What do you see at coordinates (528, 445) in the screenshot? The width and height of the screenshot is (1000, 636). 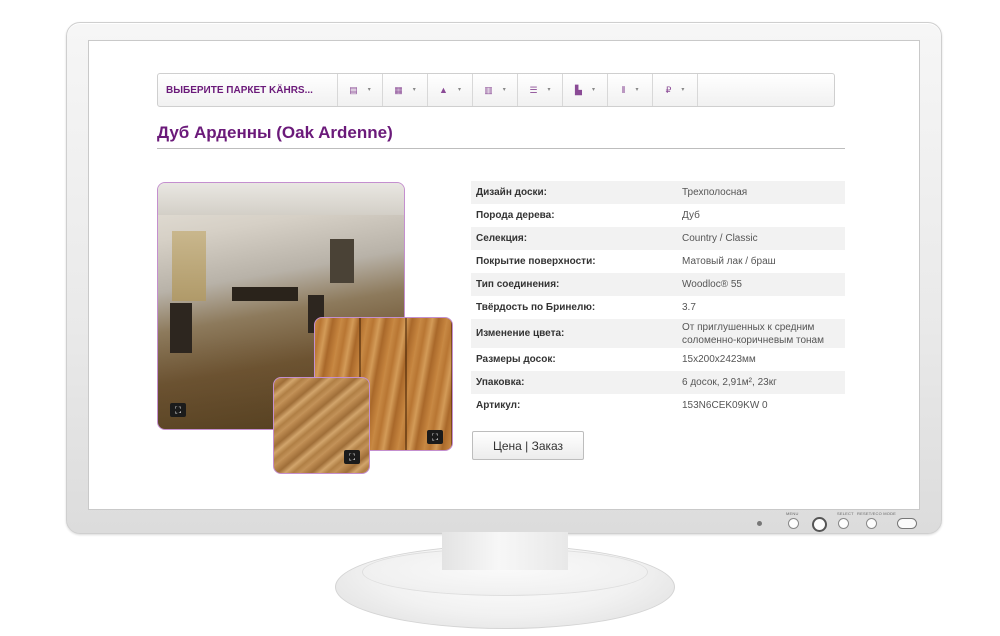 I see `price-order-button: Цена | Заказ` at bounding box center [528, 445].